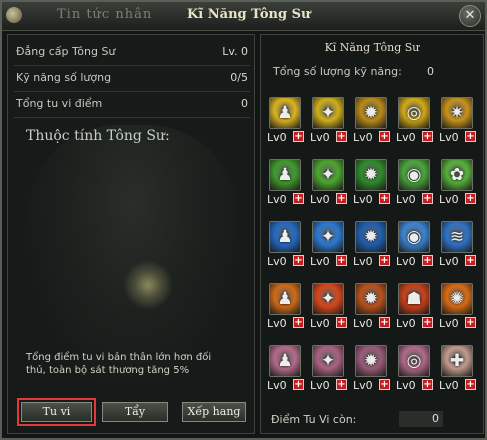 The image size is (487, 440). What do you see at coordinates (248, 14) in the screenshot?
I see `tab-master-skills: Kĩ Năng Tông Sư` at bounding box center [248, 14].